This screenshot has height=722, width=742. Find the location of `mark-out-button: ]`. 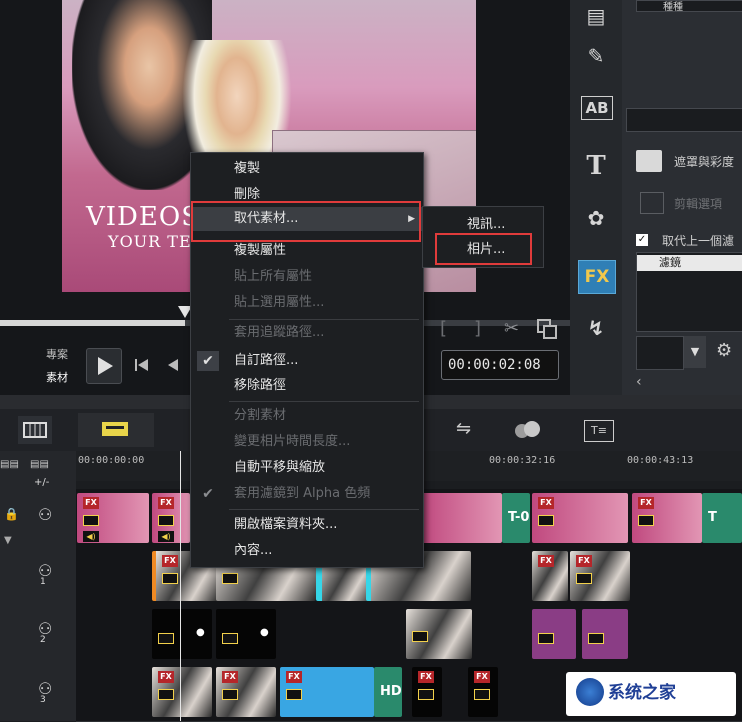

mark-out-button: ] is located at coordinates (485, 329).